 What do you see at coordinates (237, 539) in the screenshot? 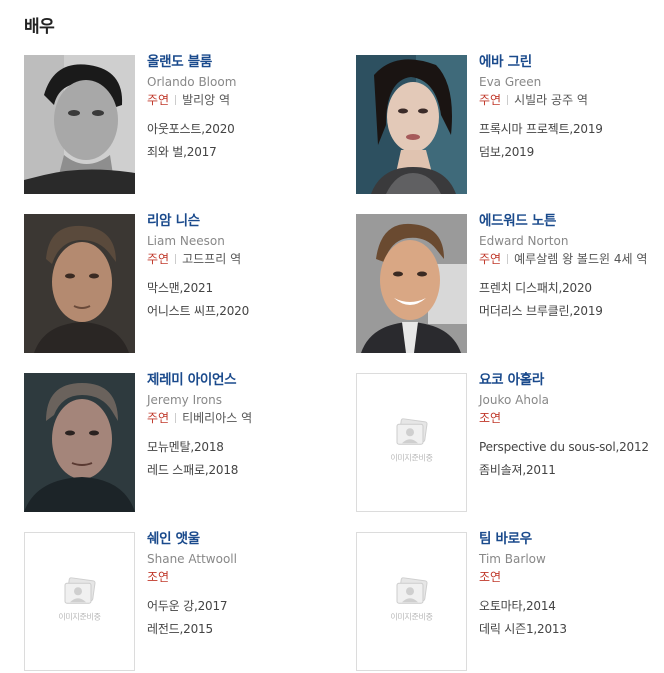
I see `actor-name-link: 쉐인 앳울` at bounding box center [237, 539].